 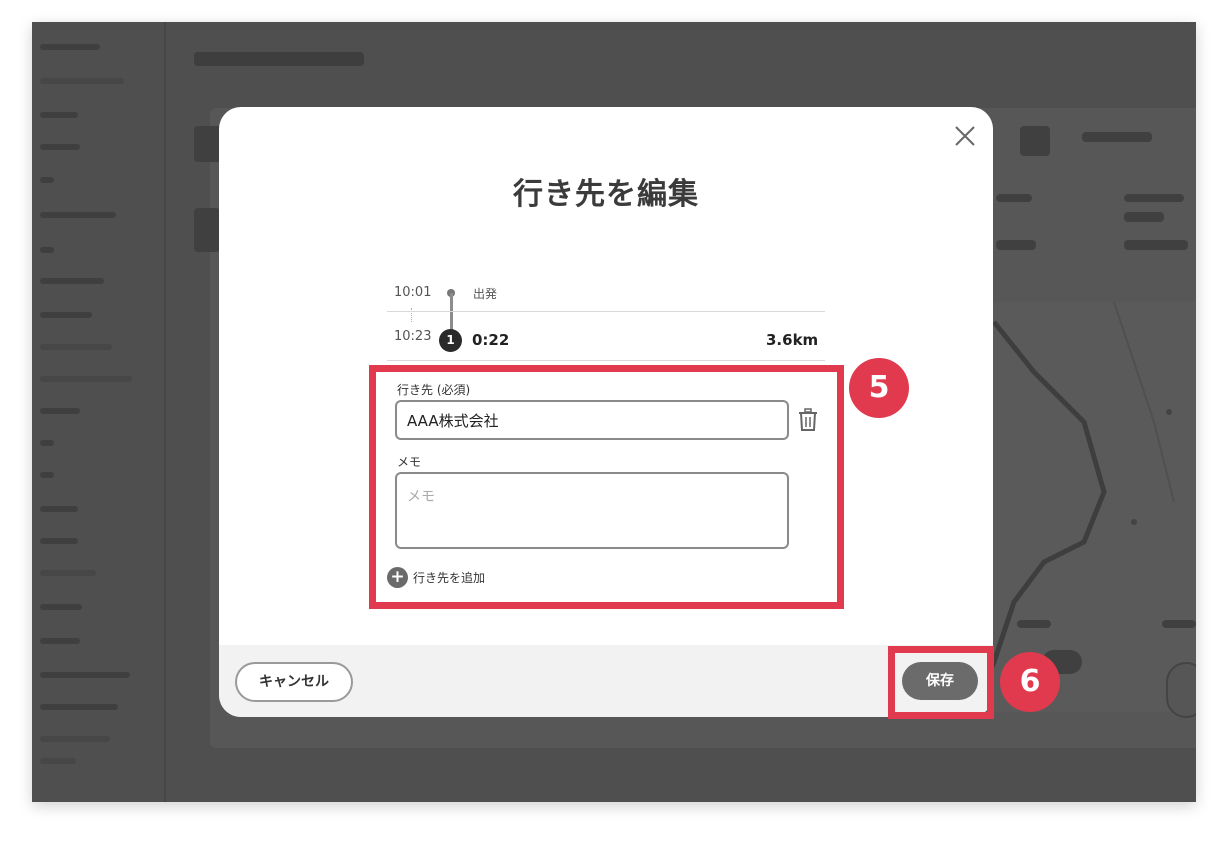 What do you see at coordinates (294, 682) in the screenshot?
I see `cancel-button: キャンセル` at bounding box center [294, 682].